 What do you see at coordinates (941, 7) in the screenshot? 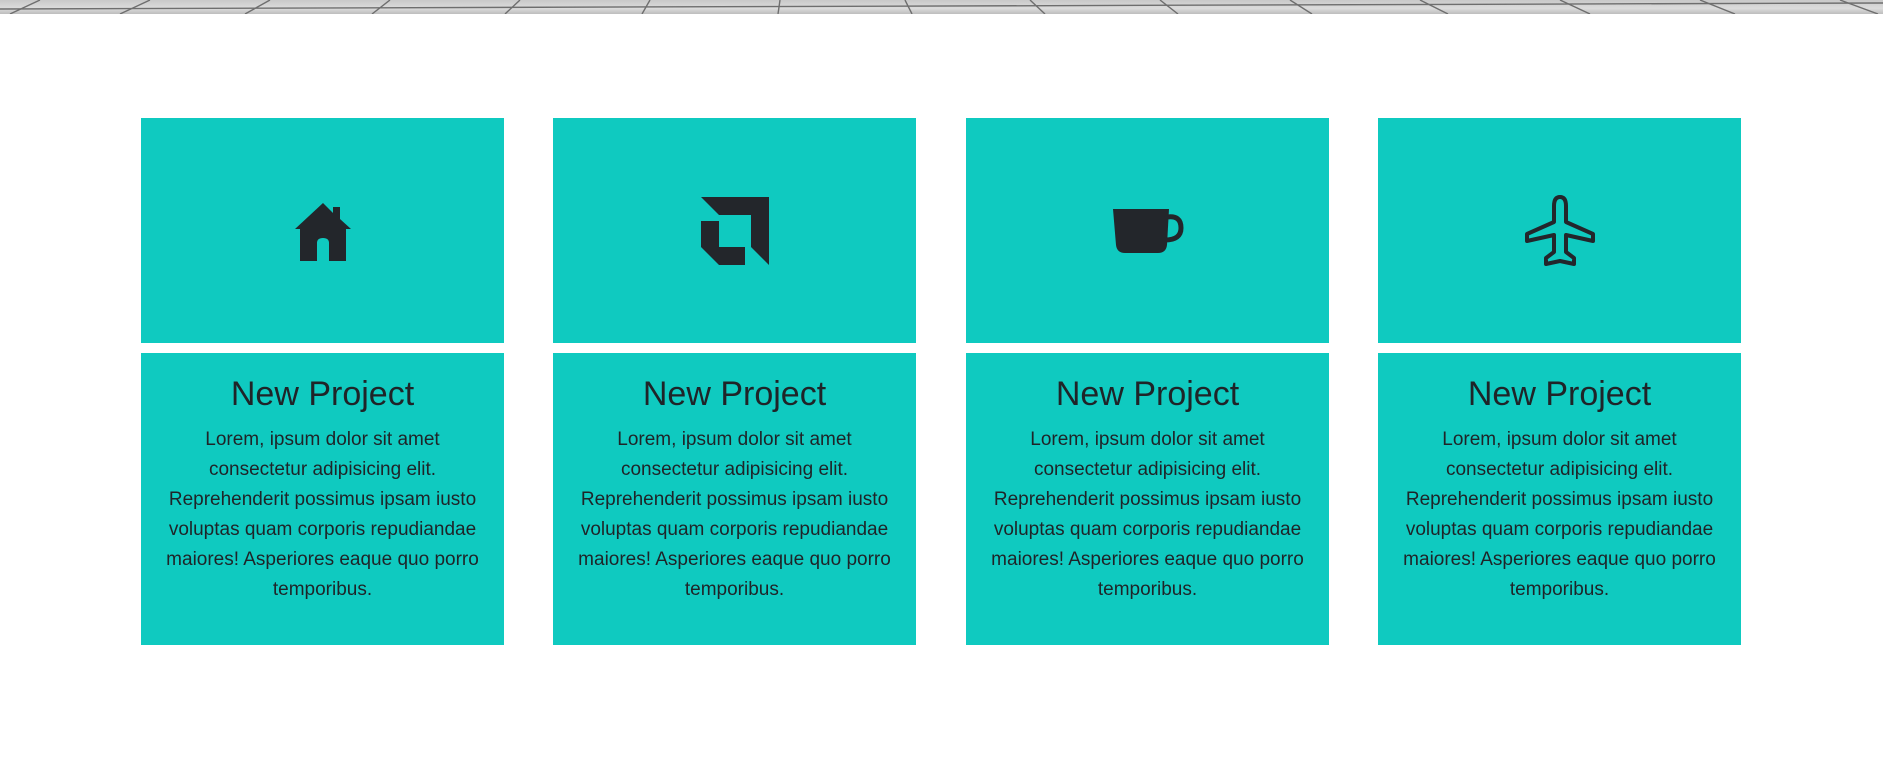
I see `header-background-image` at bounding box center [941, 7].